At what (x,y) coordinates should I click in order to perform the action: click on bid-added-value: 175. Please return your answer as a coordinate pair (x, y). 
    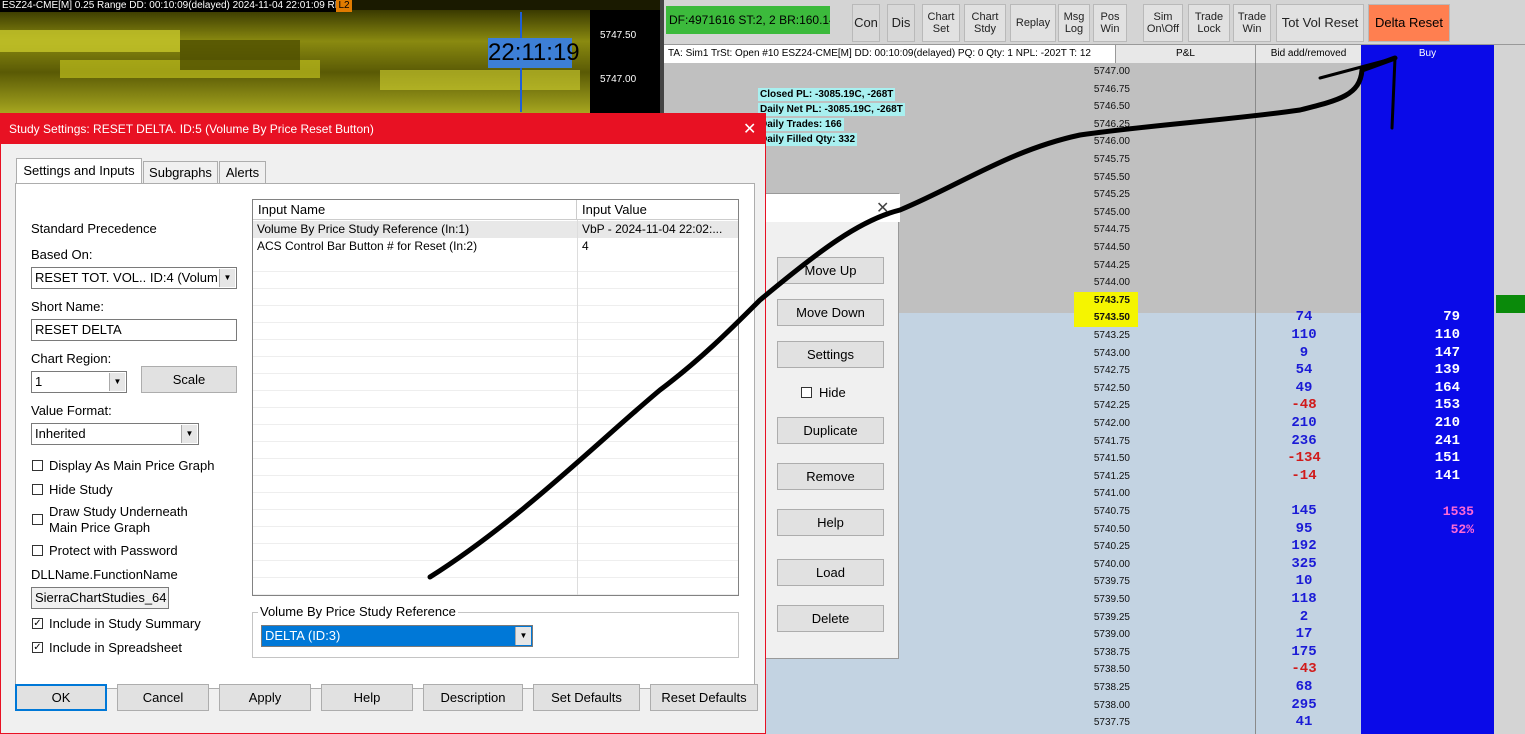
    Looking at the image, I should click on (1304, 651).